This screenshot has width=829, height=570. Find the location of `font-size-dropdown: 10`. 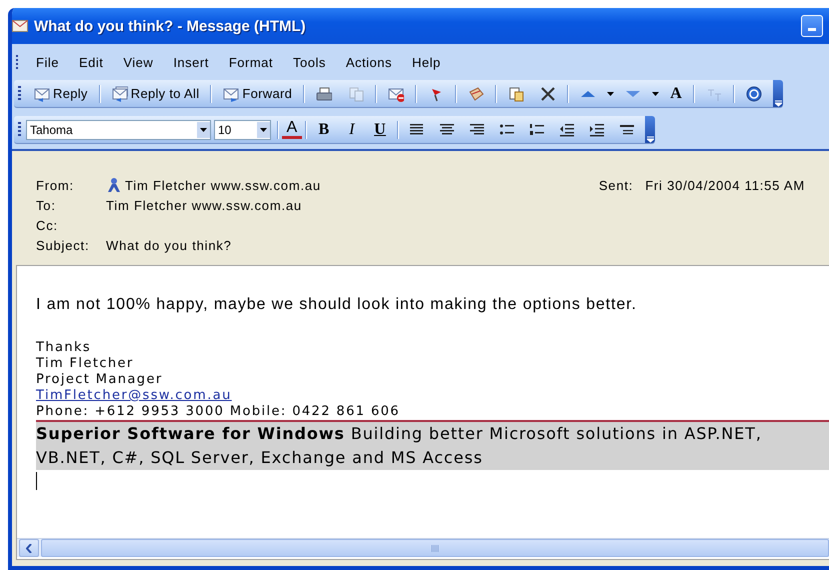

font-size-dropdown: 10 is located at coordinates (242, 130).